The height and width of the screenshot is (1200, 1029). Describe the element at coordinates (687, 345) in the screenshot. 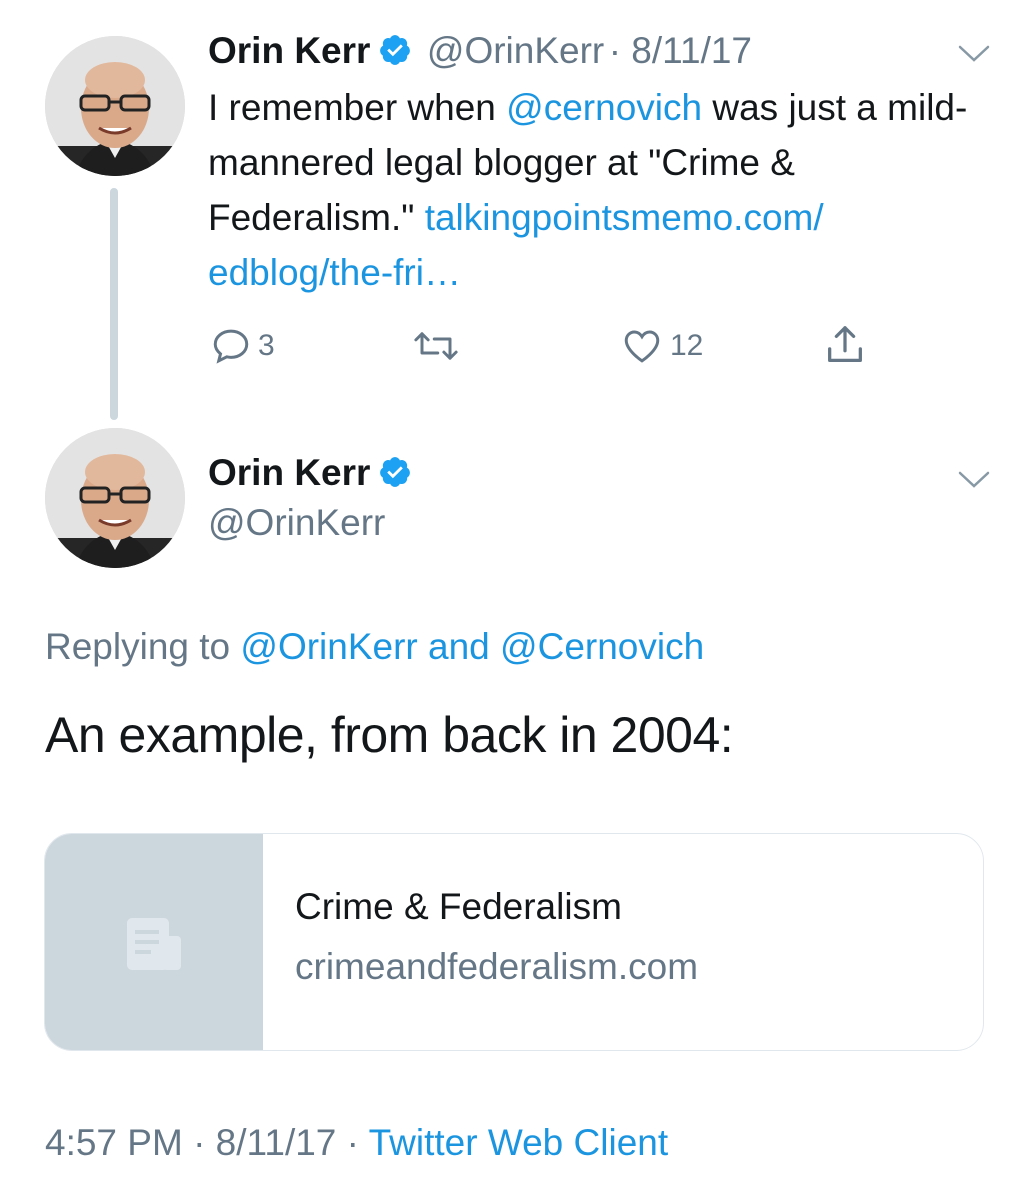

I see `like-count: 12` at that location.